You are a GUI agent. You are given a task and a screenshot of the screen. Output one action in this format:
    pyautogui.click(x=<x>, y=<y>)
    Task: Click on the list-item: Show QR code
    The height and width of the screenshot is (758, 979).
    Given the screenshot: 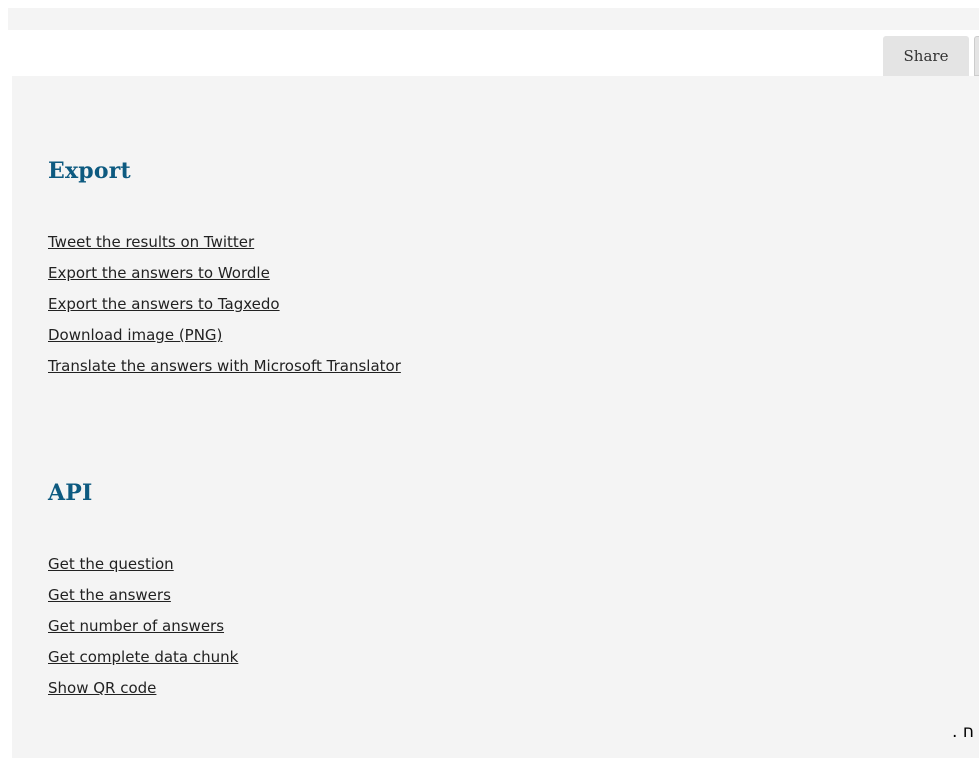 What is the action you would take?
    pyautogui.click(x=143, y=694)
    